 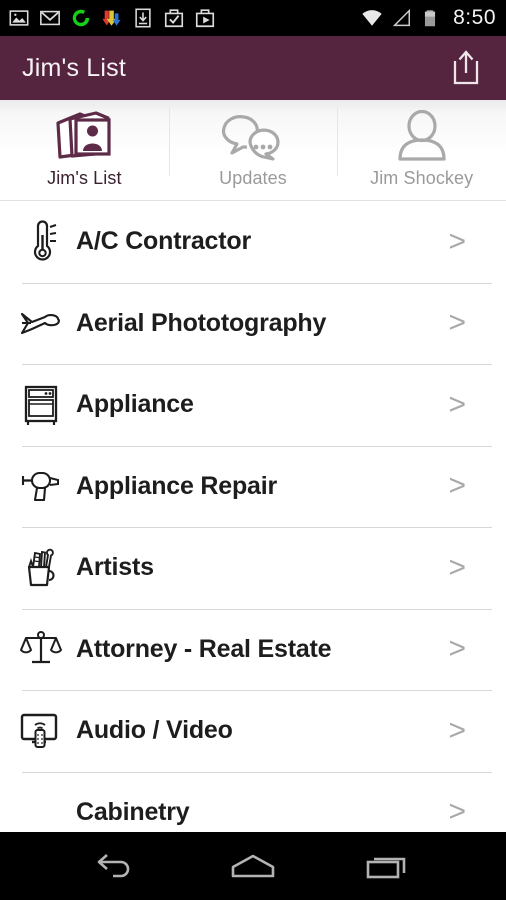 What do you see at coordinates (74, 67) in the screenshot?
I see `page-title: Jim's List` at bounding box center [74, 67].